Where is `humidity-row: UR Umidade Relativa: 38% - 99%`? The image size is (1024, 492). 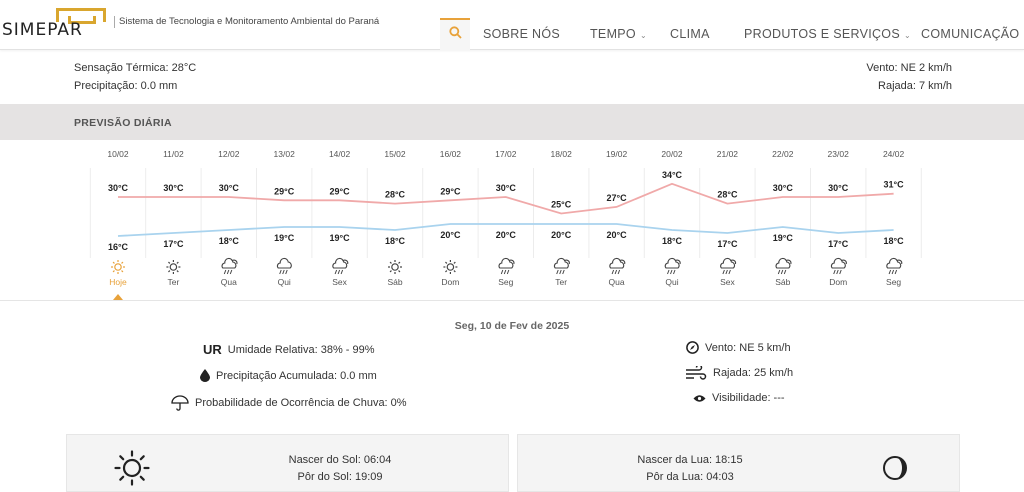 humidity-row: UR Umidade Relativa: 38% - 99% is located at coordinates (289, 349).